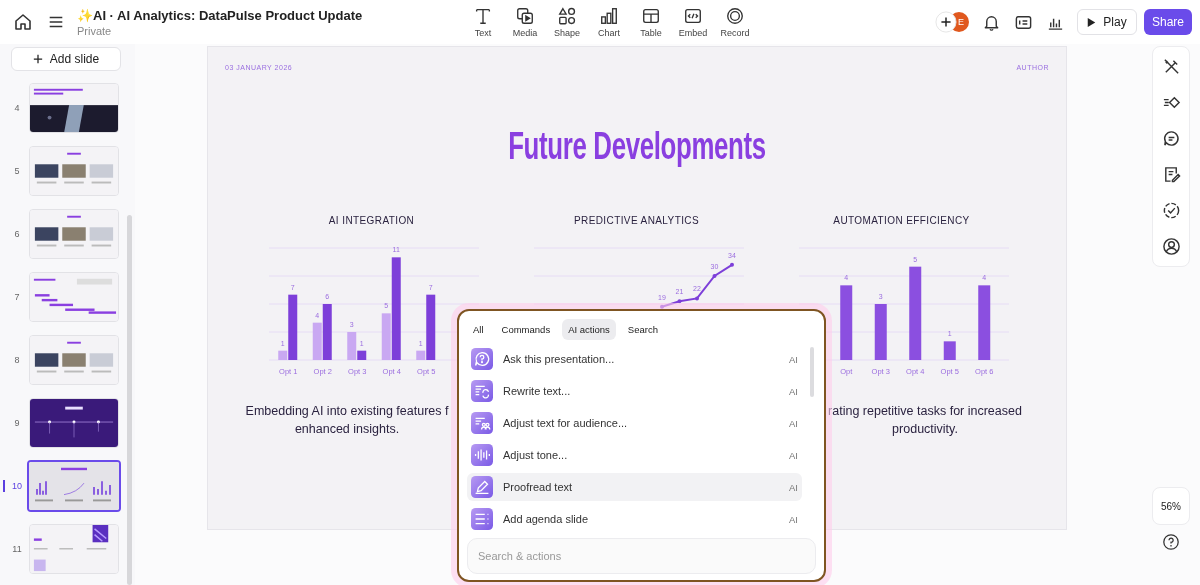 Image resolution: width=1200 pixels, height=585 pixels. Describe the element at coordinates (901, 220) in the screenshot. I see `chart-title: AUTOMATION EFFICIENCY` at that location.